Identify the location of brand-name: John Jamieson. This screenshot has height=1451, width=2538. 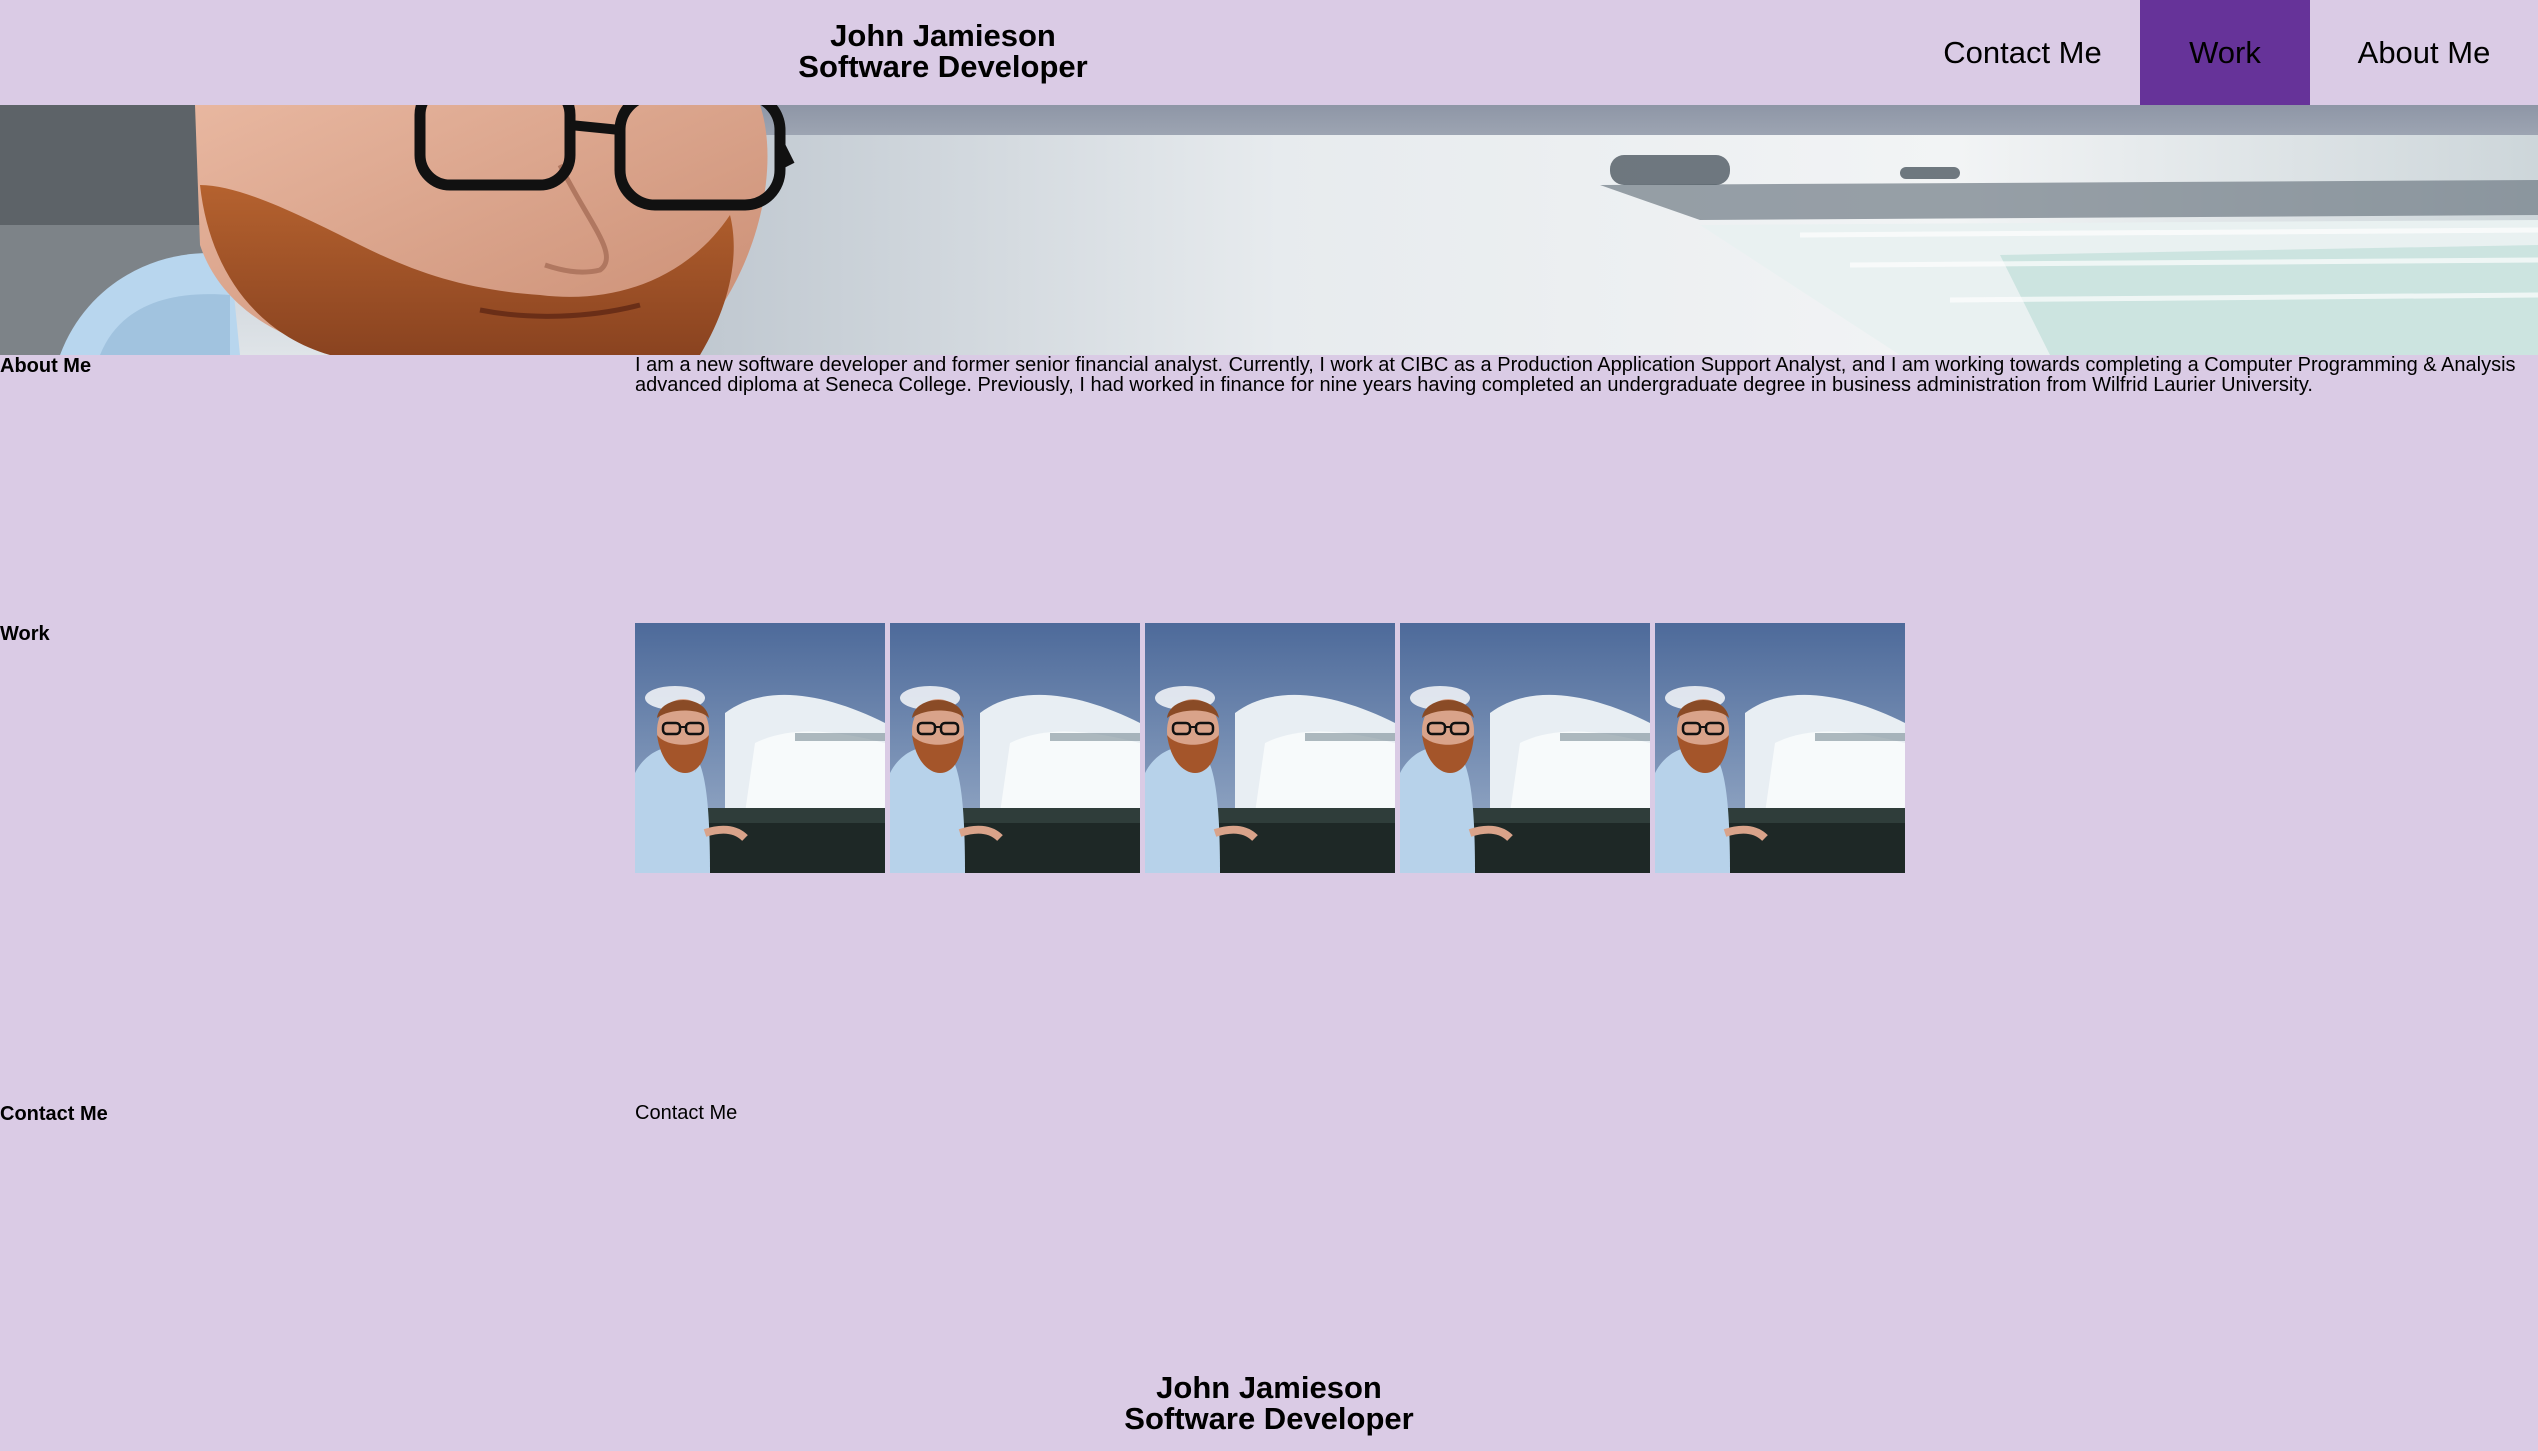
(943, 35).